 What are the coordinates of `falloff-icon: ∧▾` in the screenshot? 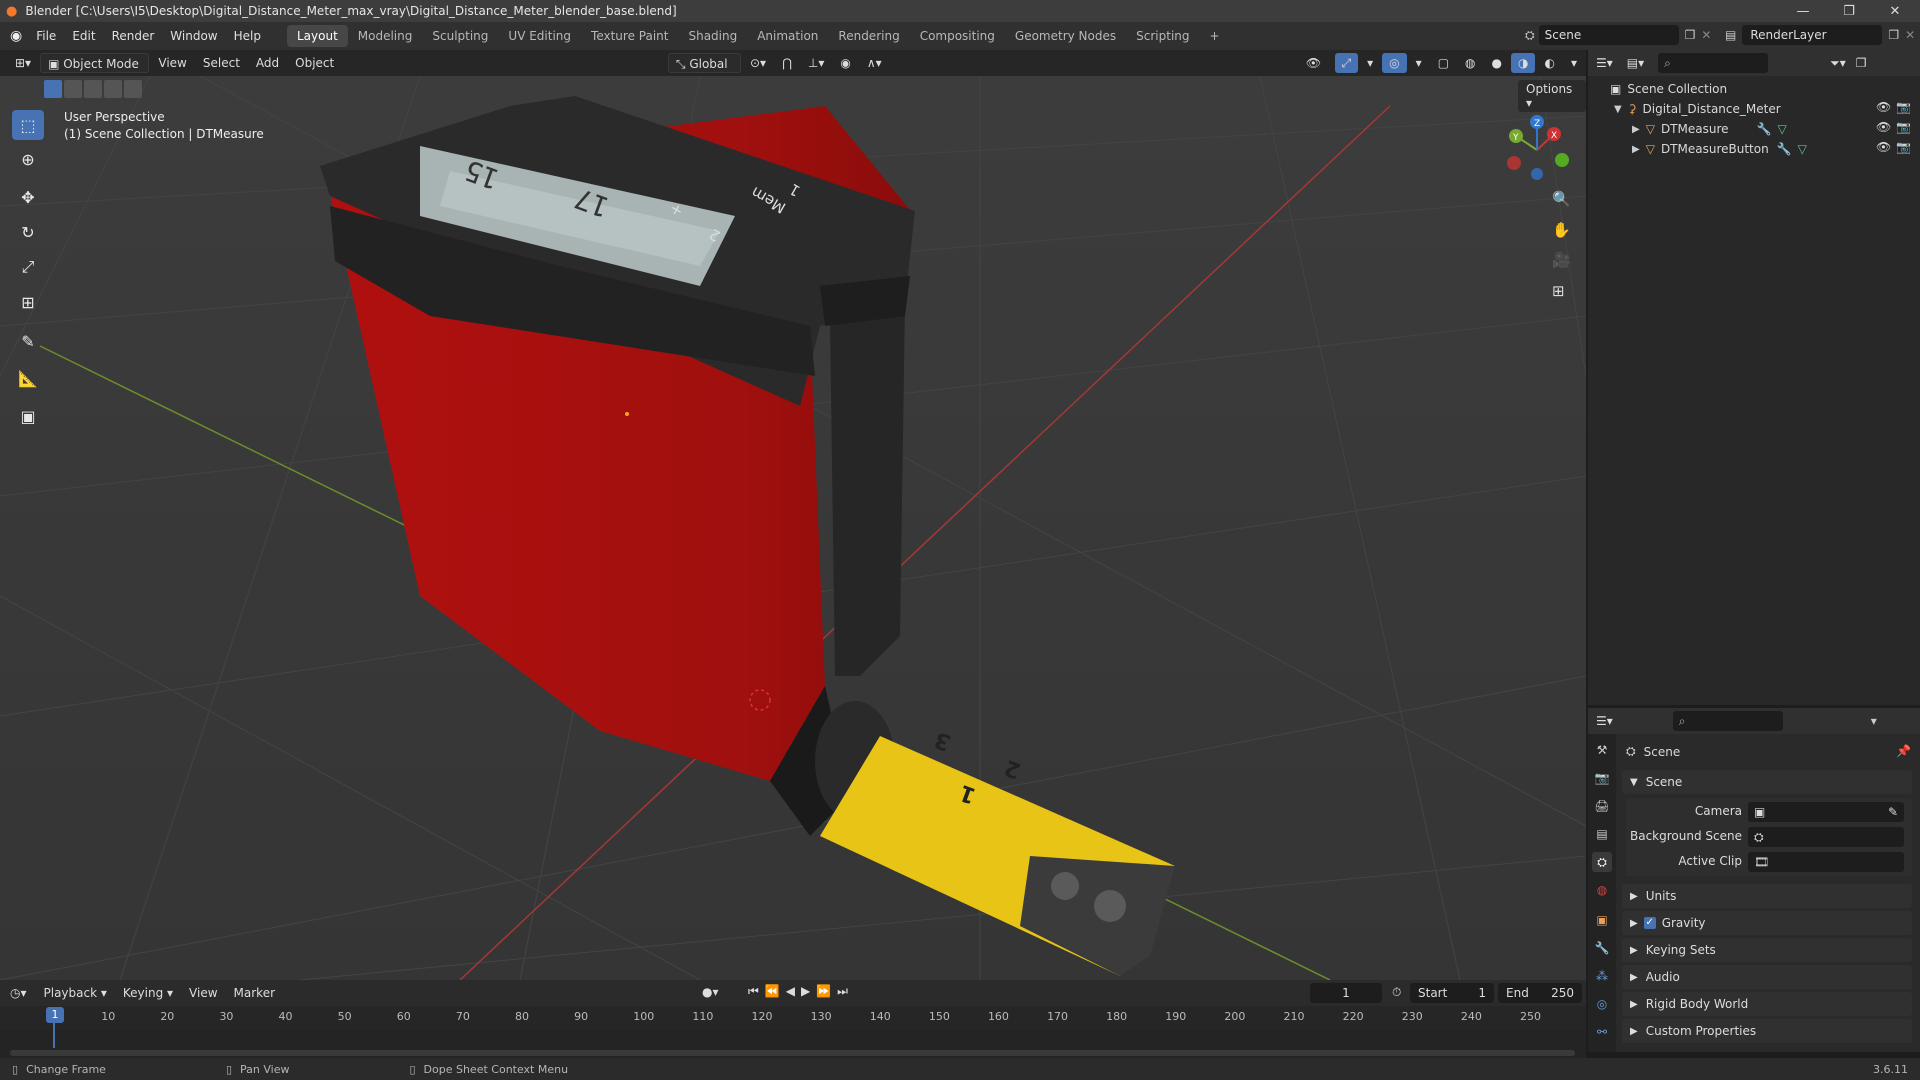 It's located at (874, 63).